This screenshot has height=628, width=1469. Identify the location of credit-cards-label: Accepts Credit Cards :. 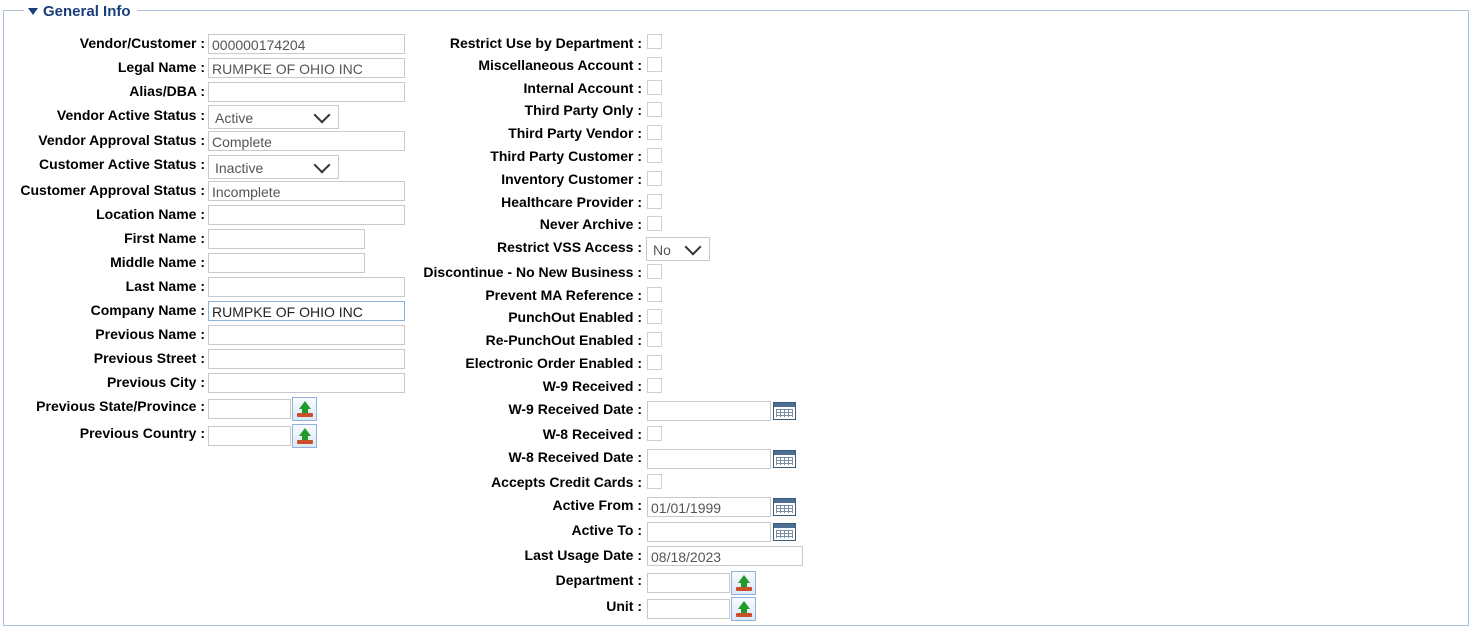
(566, 482).